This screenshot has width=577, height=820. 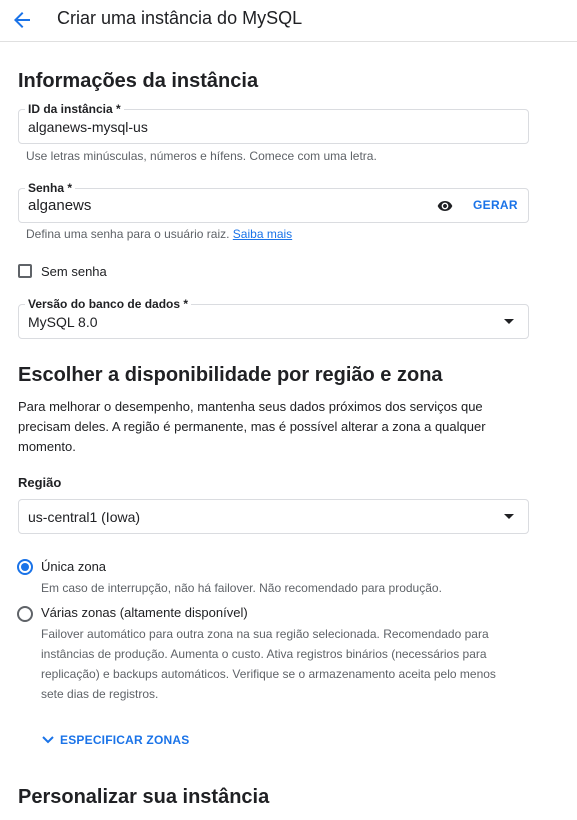 I want to click on instance-id-label: ID da instância *, so click(x=74, y=109).